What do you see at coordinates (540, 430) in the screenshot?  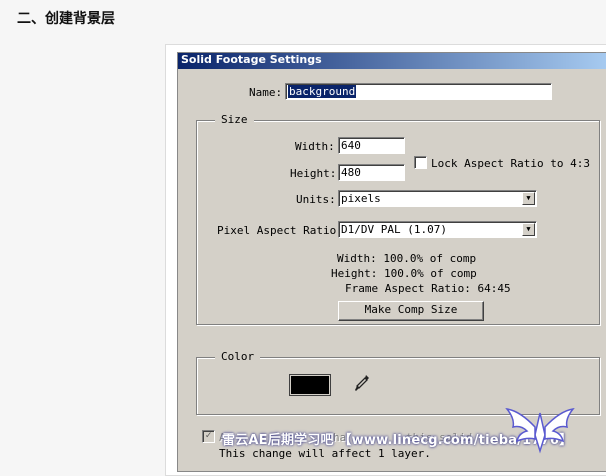 I see `winged-logo-icon` at bounding box center [540, 430].